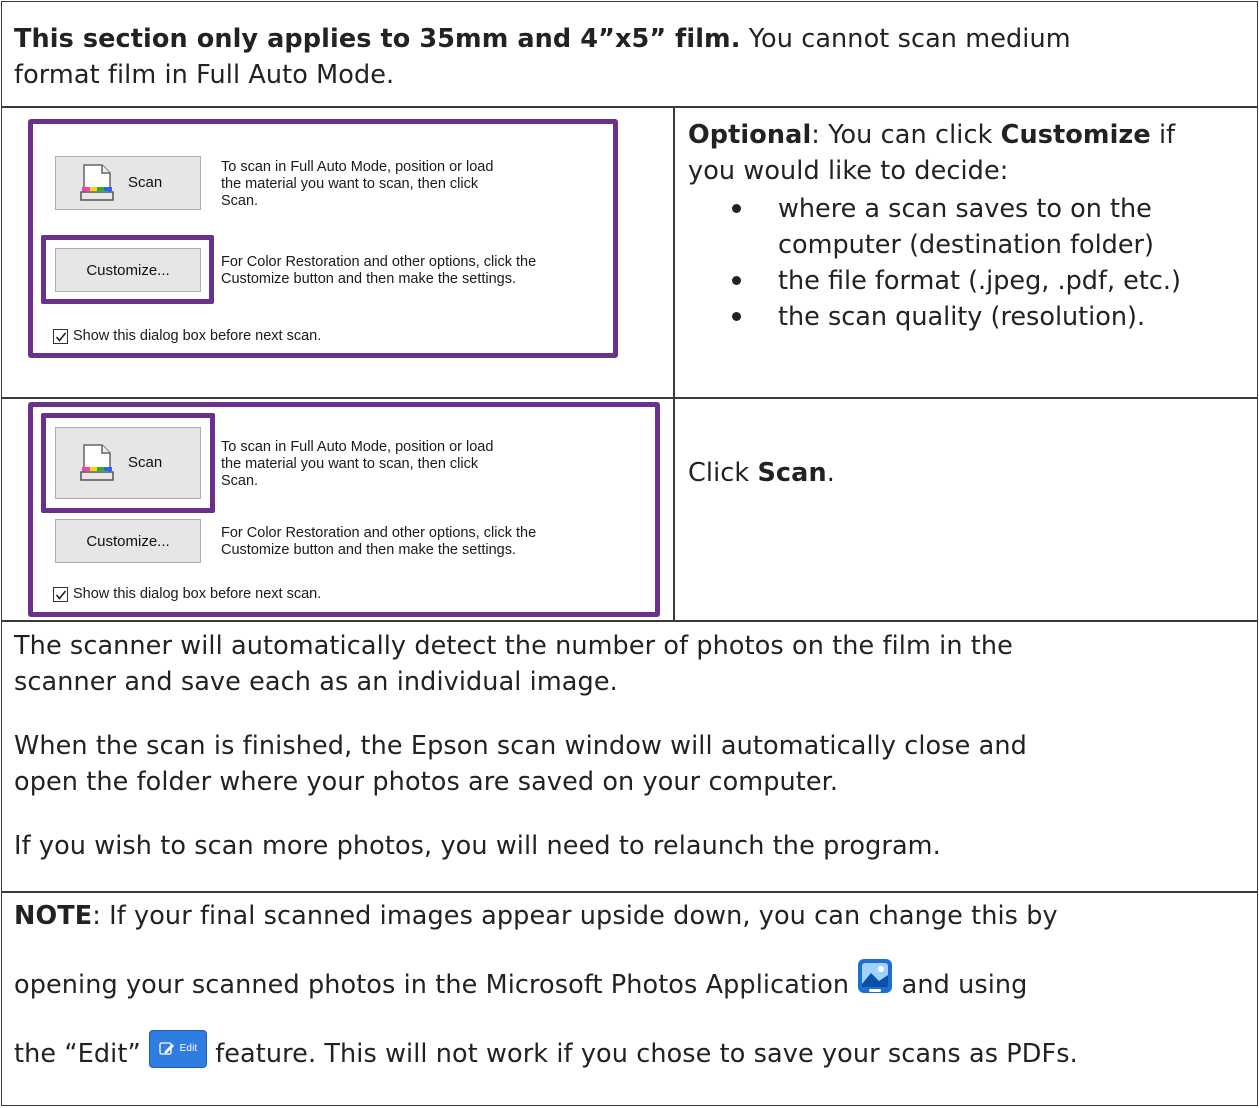 The width and height of the screenshot is (1259, 1108). Describe the element at coordinates (792, 473) in the screenshot. I see `scan-bold: Scan` at that location.